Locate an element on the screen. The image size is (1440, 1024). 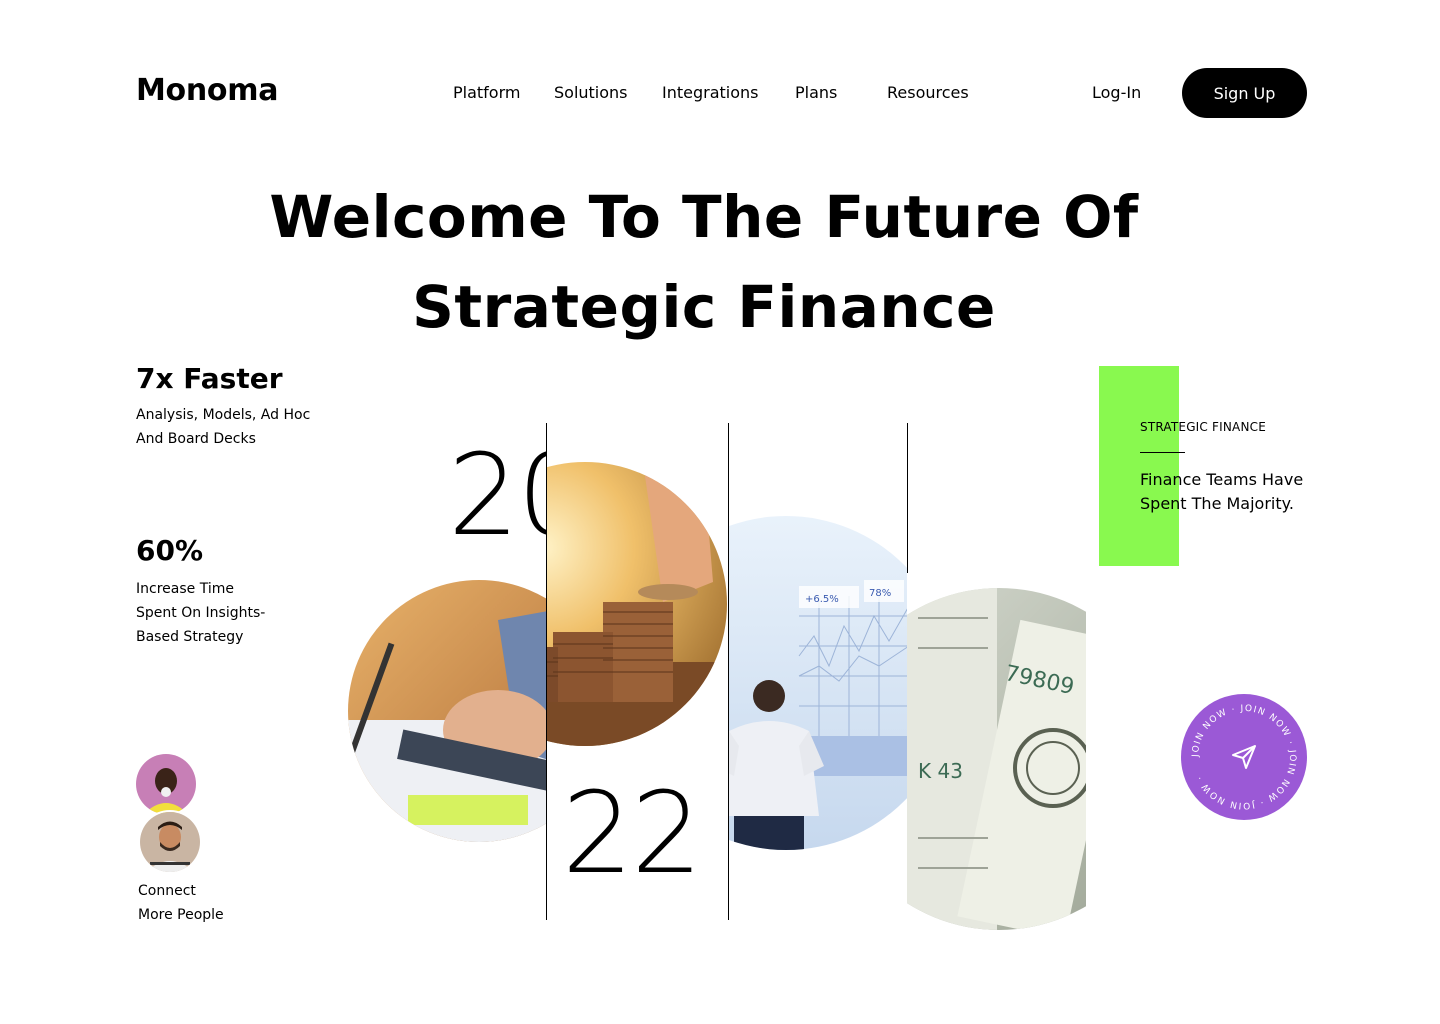
svg-text: K 43 is located at coordinates (940, 771).